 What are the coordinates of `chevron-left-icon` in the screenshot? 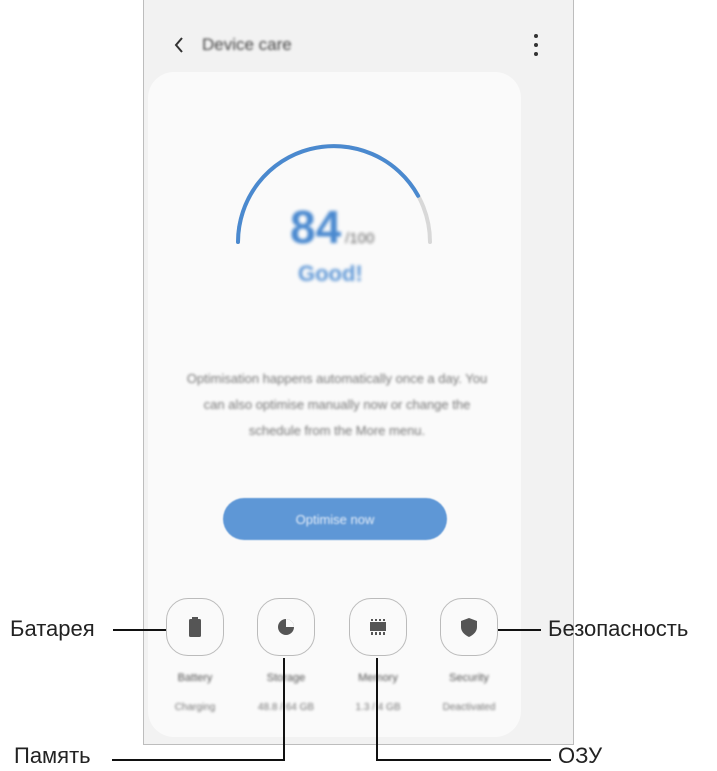 It's located at (178, 45).